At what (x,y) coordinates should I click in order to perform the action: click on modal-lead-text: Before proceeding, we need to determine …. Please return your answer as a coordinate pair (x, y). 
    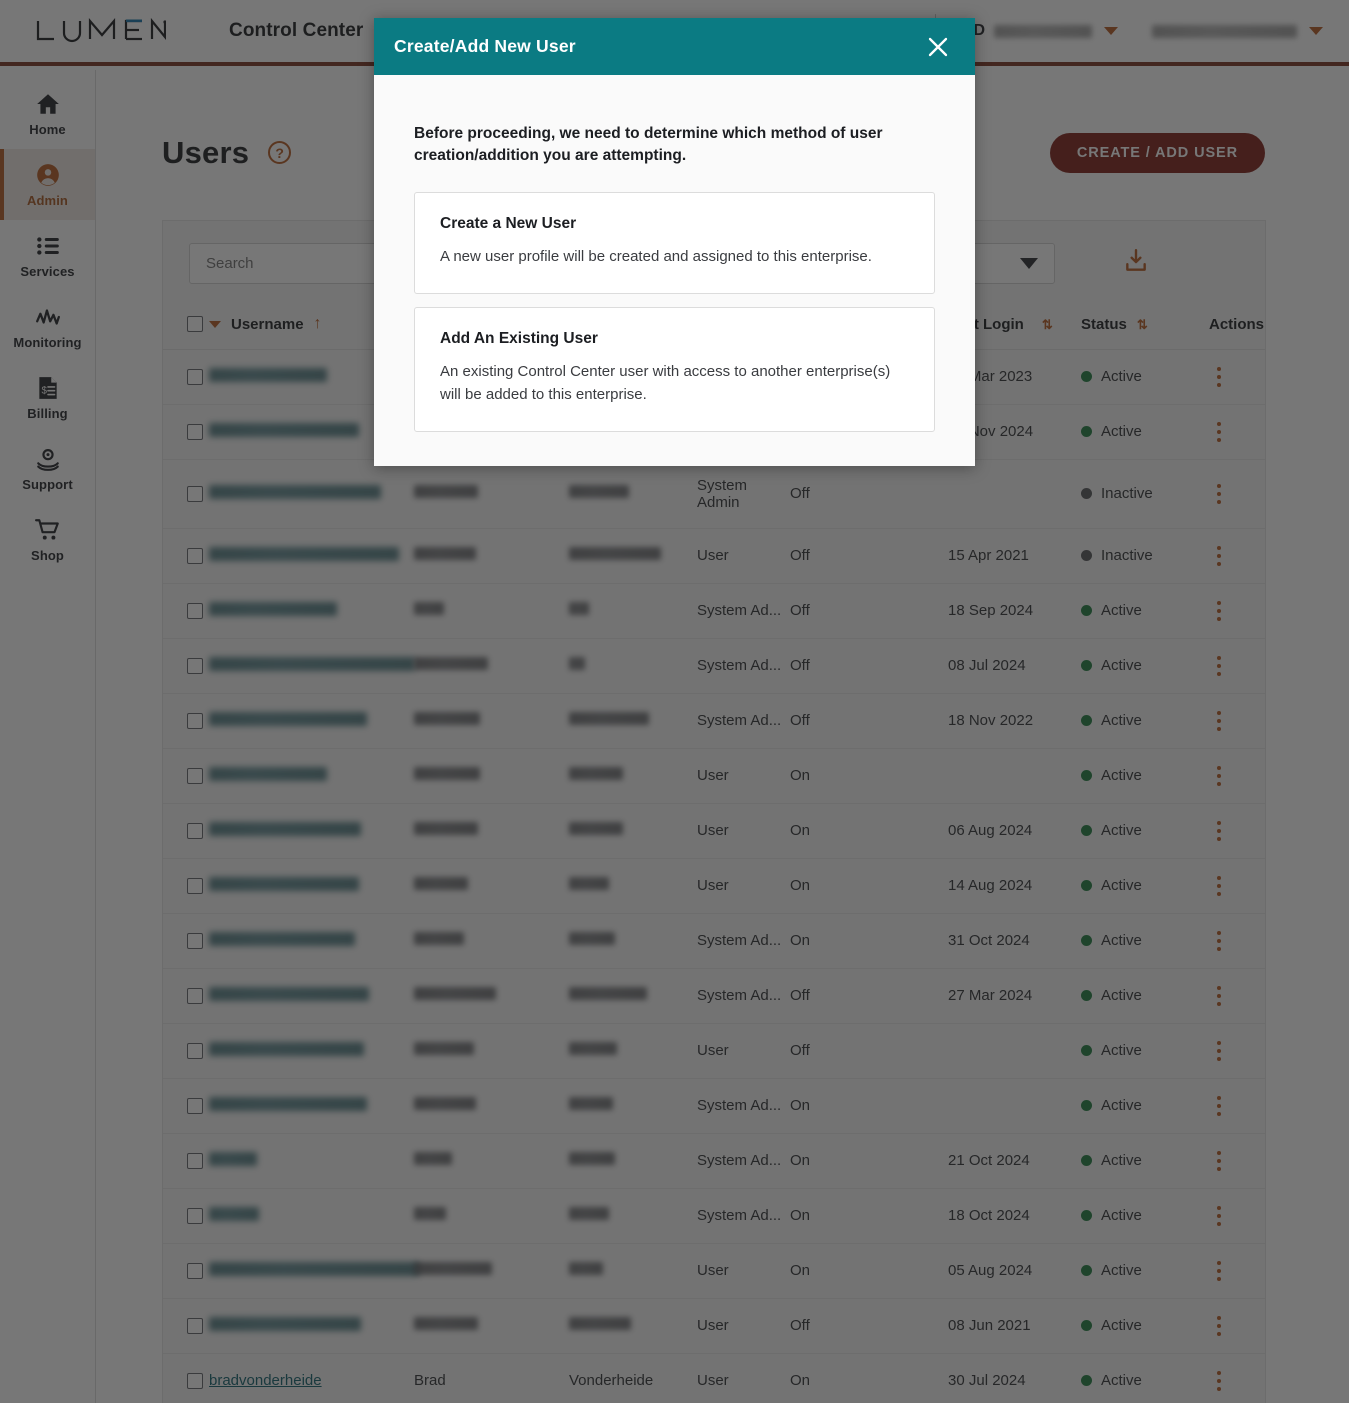
    Looking at the image, I should click on (648, 144).